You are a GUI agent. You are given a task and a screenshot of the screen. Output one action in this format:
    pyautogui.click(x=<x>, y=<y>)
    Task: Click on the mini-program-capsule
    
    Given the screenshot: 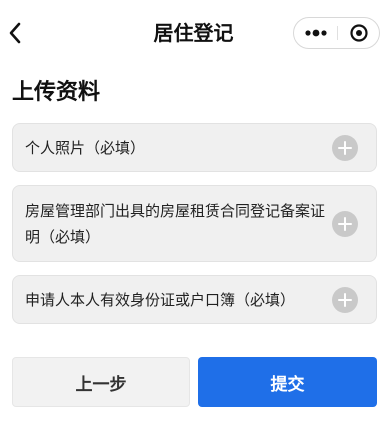 What is the action you would take?
    pyautogui.click(x=336, y=33)
    